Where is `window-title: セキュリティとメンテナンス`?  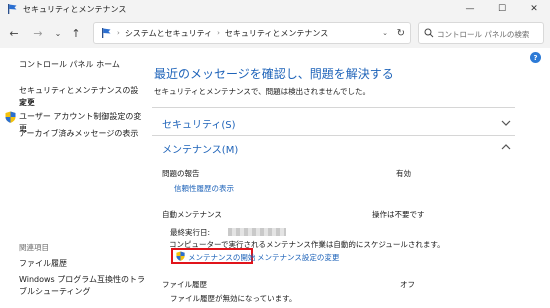 window-title: セキュリティとメンテナンス is located at coordinates (75, 9).